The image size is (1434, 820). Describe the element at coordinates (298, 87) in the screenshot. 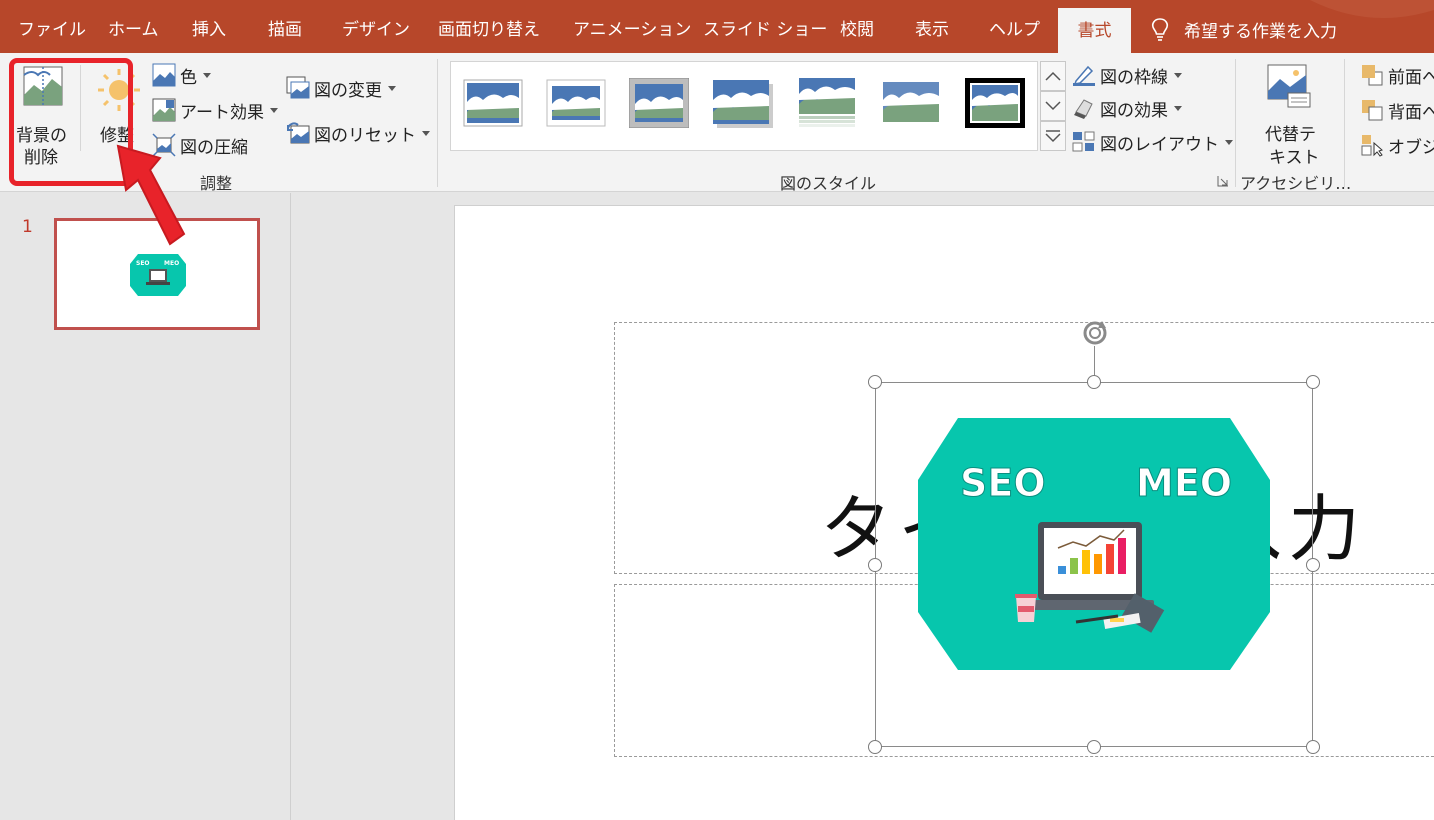

I see `change-picture-icon` at that location.